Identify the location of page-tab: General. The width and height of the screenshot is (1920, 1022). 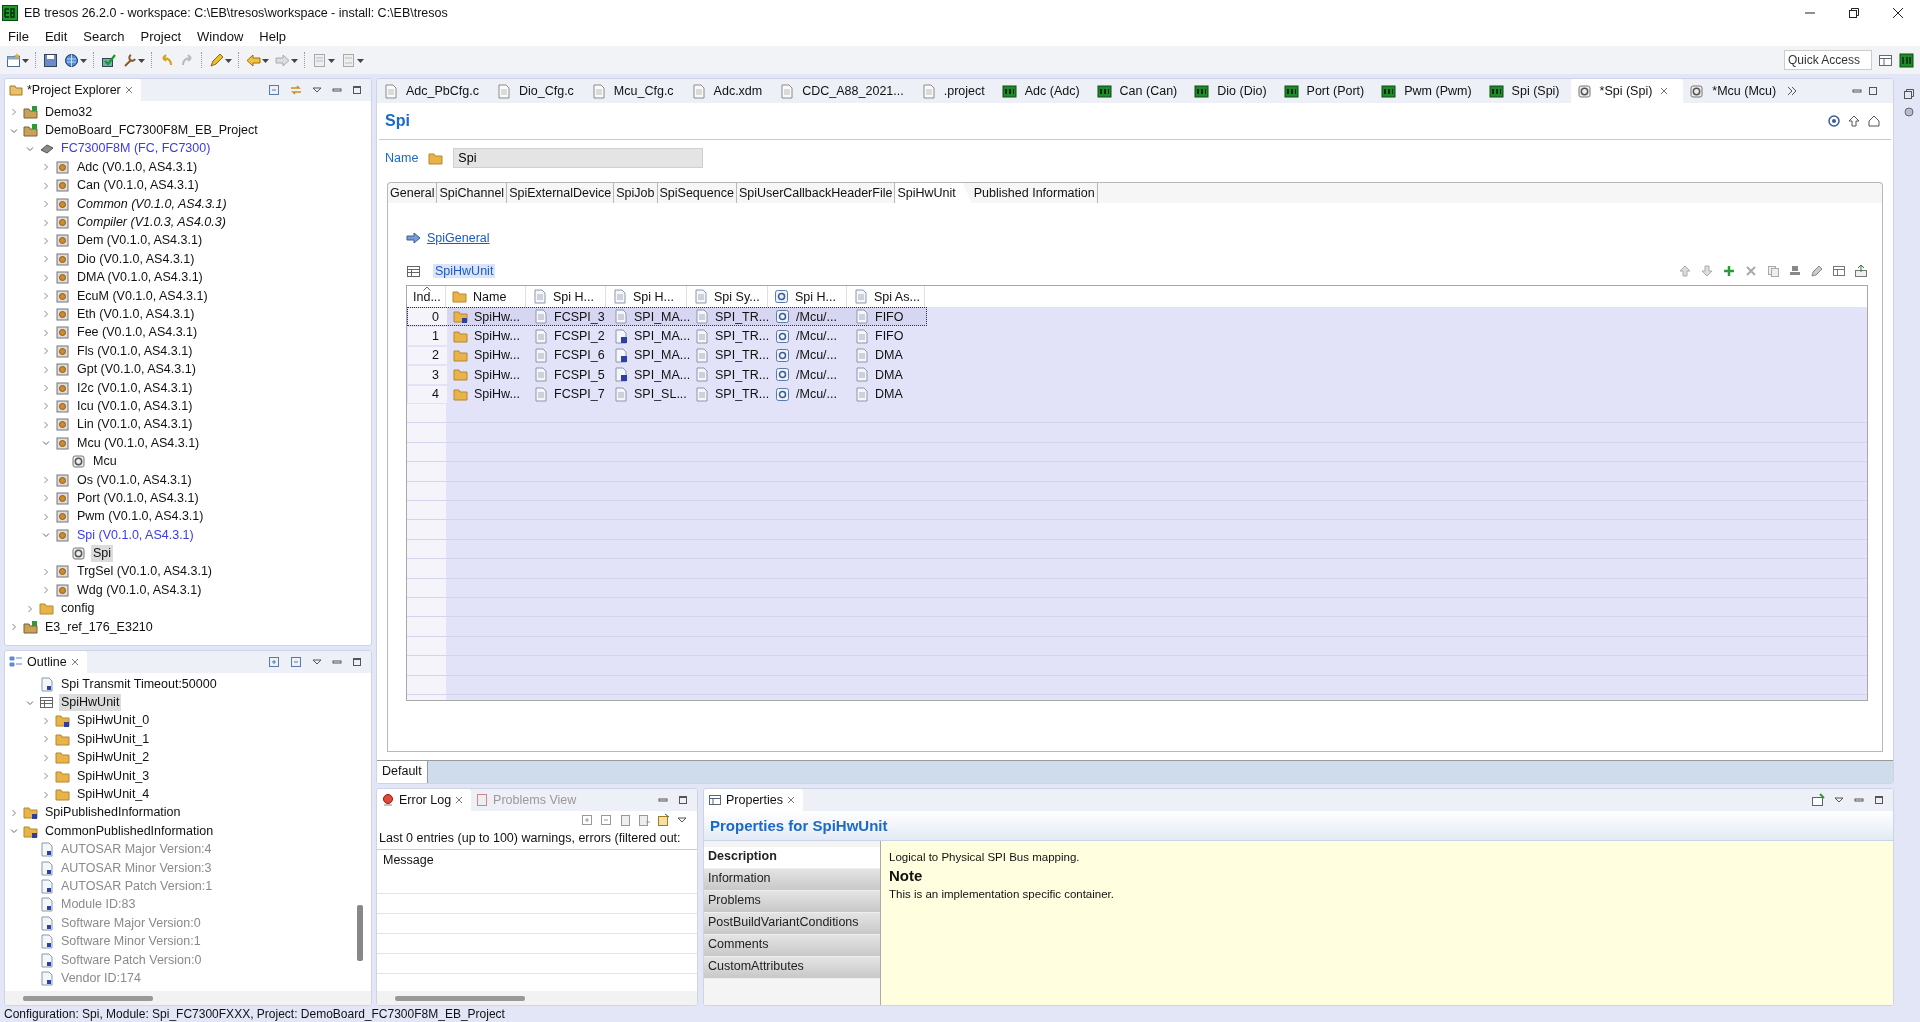
(413, 193).